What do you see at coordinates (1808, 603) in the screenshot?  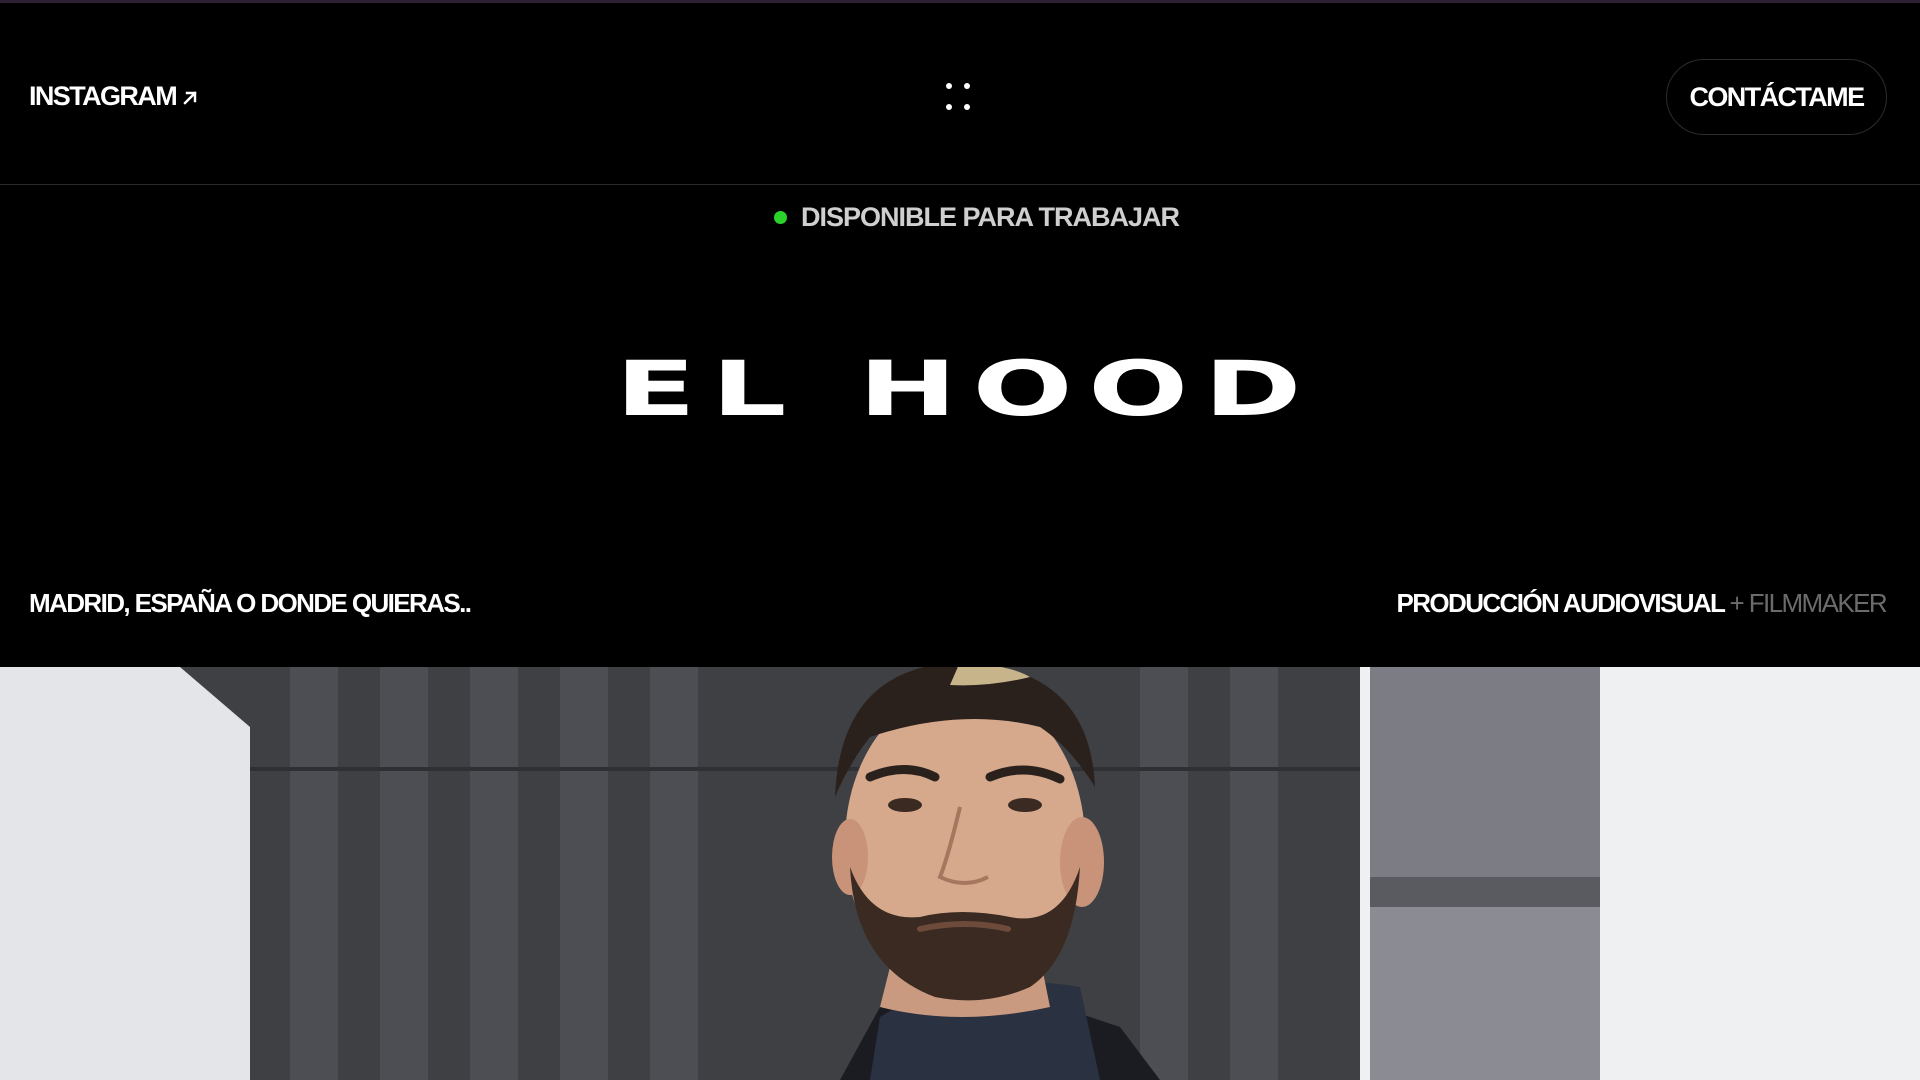 I see `role-secondary: + FILMMAKER` at bounding box center [1808, 603].